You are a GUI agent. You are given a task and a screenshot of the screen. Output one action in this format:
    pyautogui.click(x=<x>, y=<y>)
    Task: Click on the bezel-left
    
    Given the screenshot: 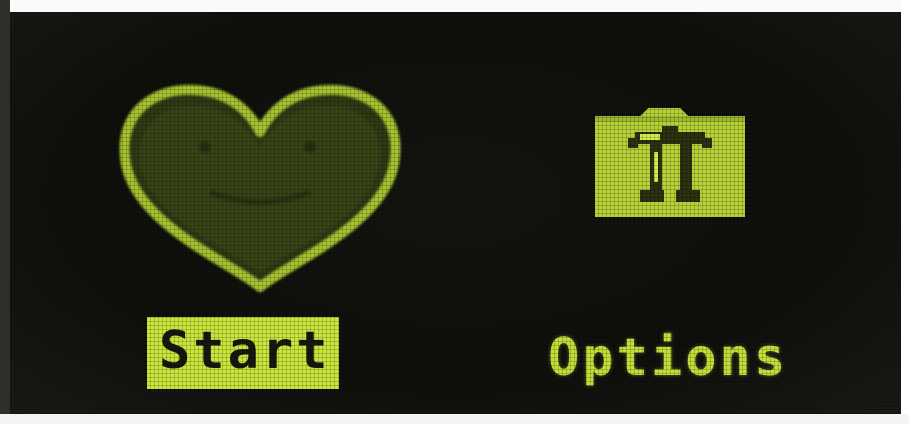 What is the action you would take?
    pyautogui.click(x=5, y=212)
    